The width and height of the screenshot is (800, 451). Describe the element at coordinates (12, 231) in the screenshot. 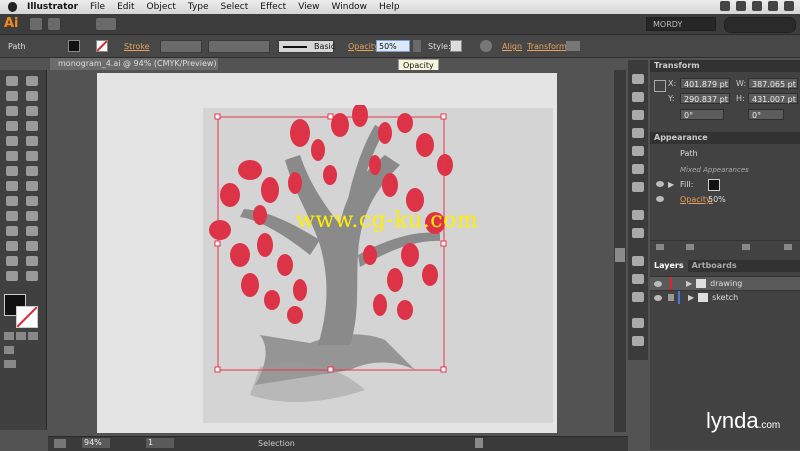

I see `eyedropper-tool-icon` at that location.